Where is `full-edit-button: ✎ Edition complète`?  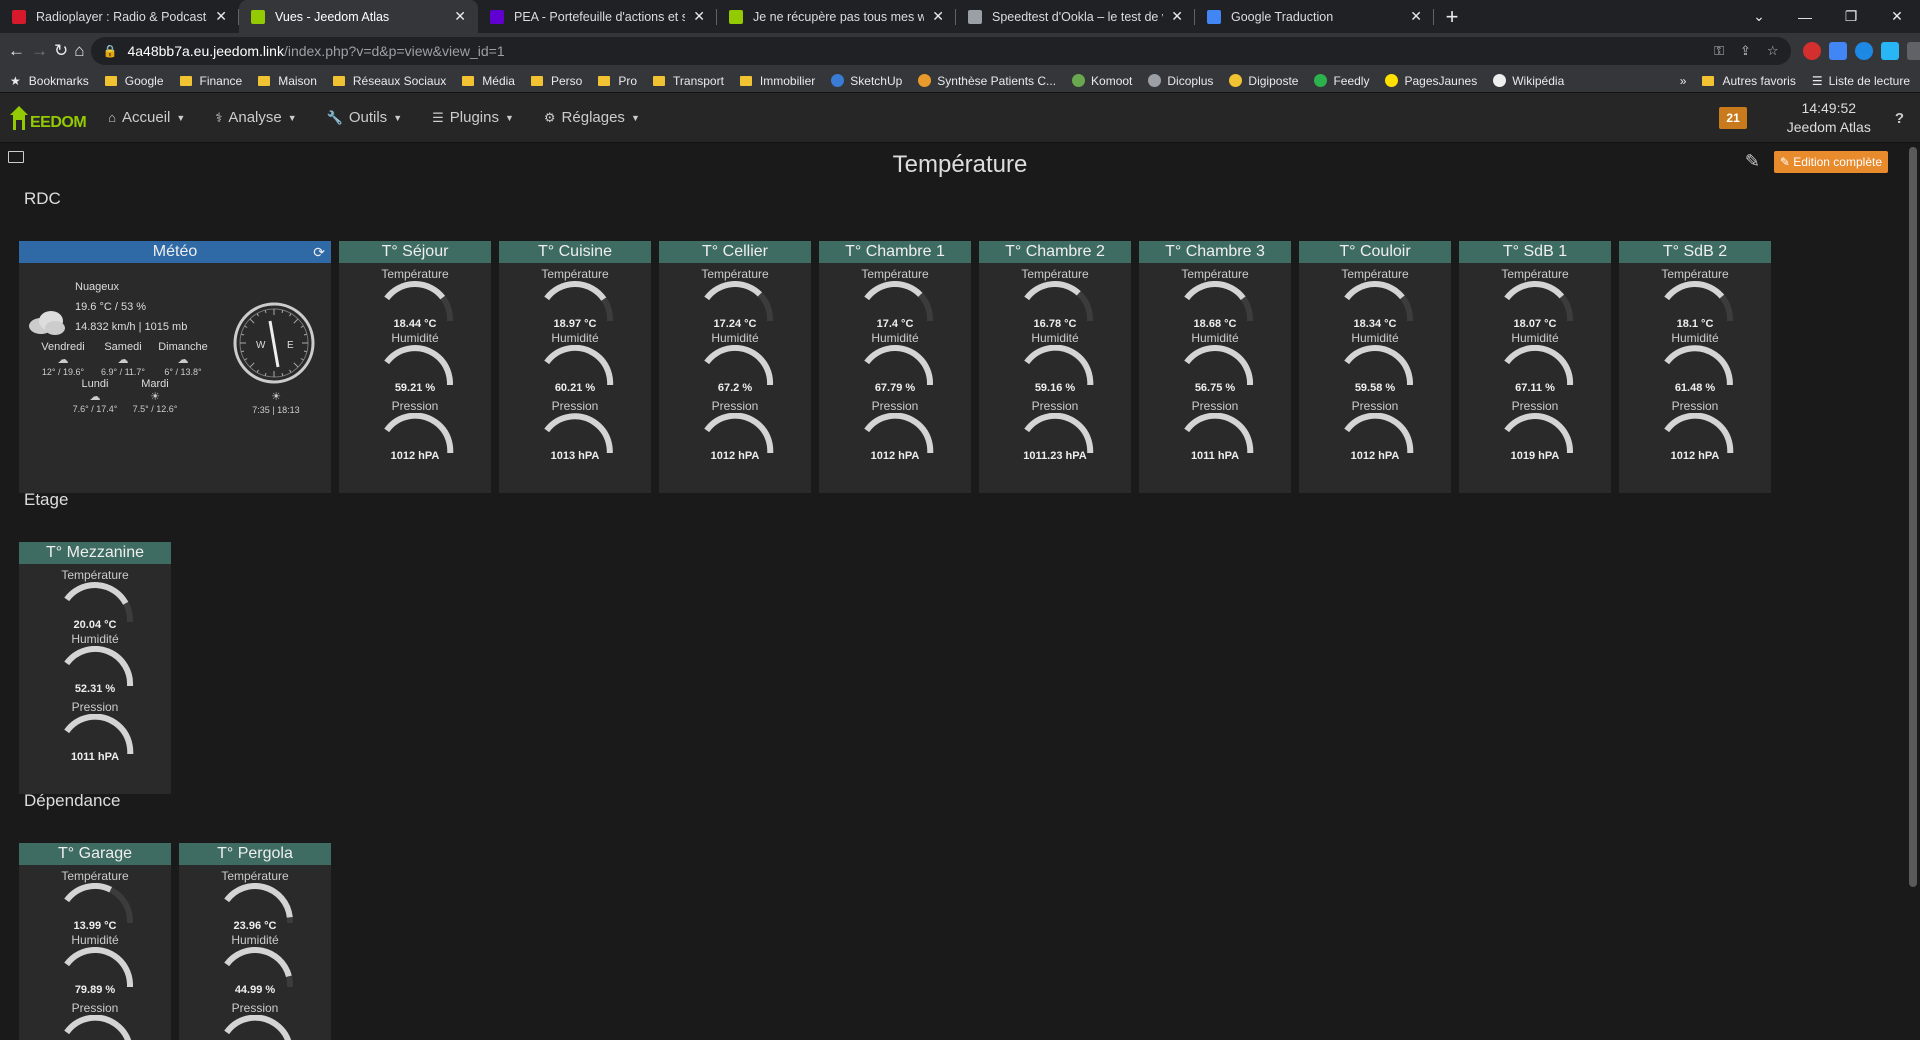 full-edit-button: ✎ Edition complète is located at coordinates (1830, 162).